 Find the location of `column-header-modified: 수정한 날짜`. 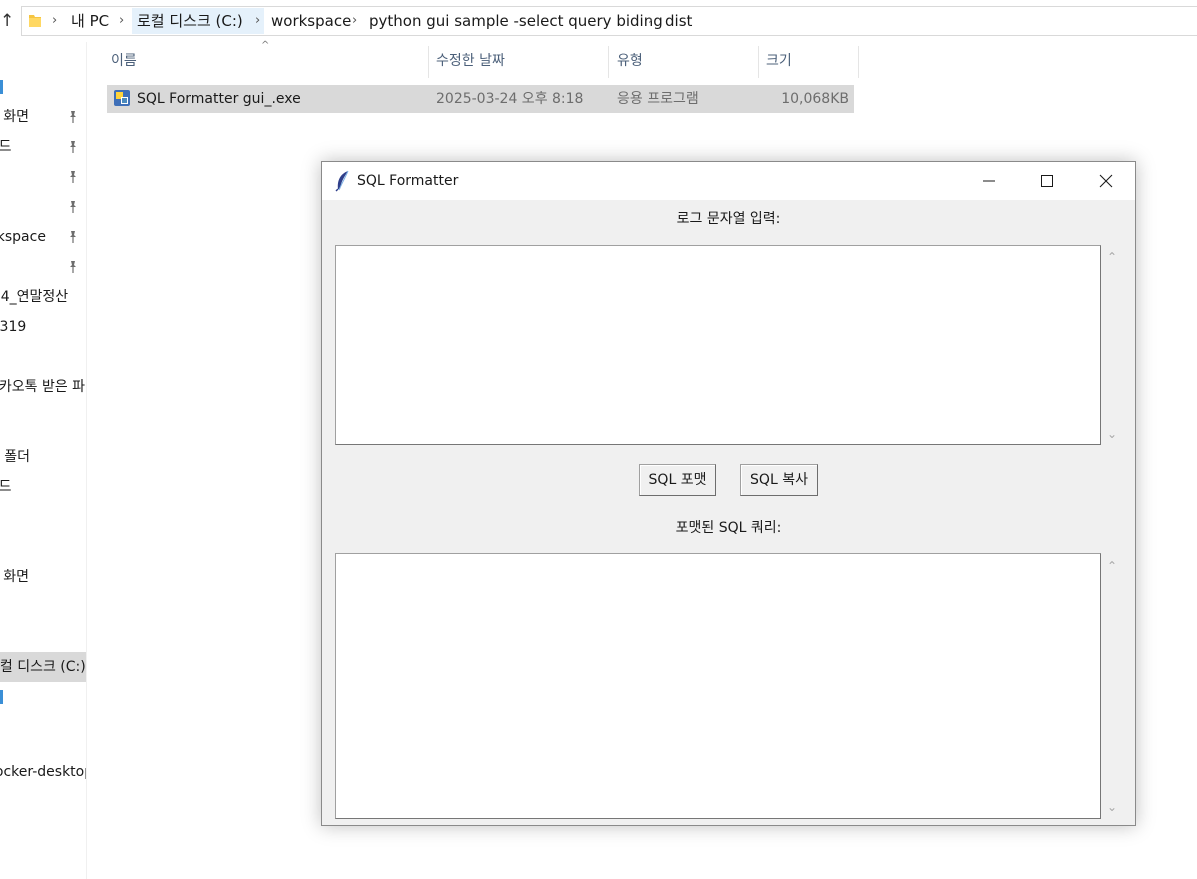

column-header-modified: 수정한 날짜 is located at coordinates (470, 61).